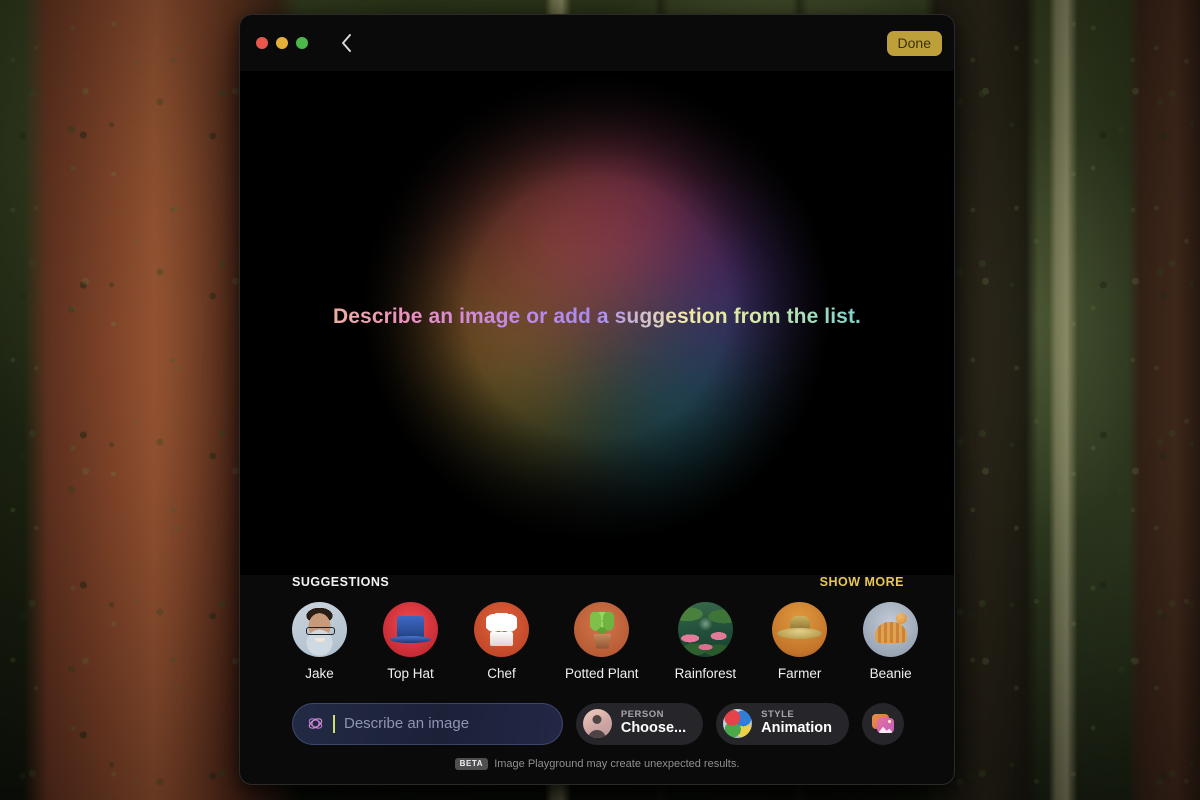 The width and height of the screenshot is (1200, 800). I want to click on color-sphere-icon, so click(738, 723).